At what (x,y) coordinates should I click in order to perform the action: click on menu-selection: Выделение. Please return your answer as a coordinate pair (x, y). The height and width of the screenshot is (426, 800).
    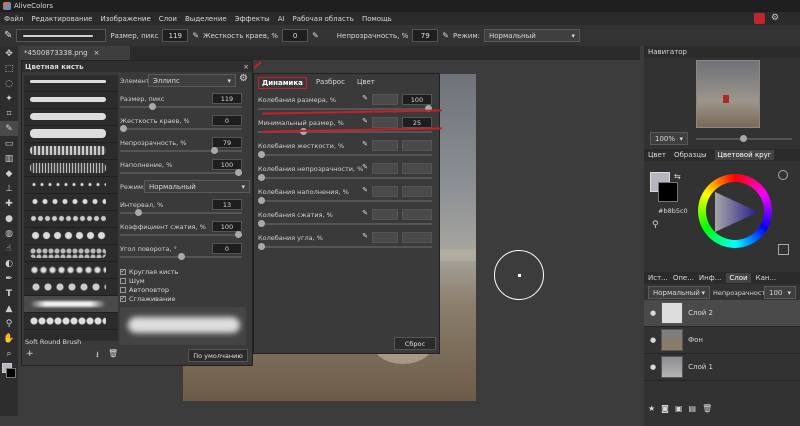
    Looking at the image, I should click on (206, 19).